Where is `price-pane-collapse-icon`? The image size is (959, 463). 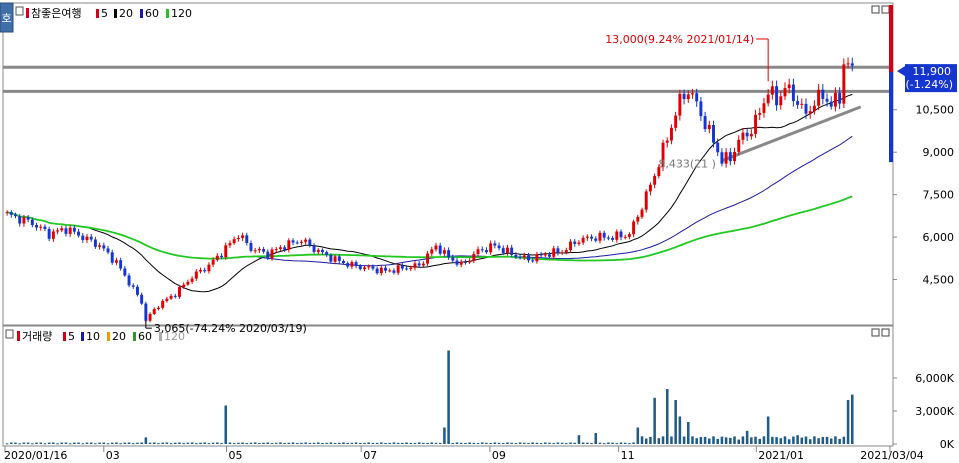 price-pane-collapse-icon is located at coordinates (19, 11).